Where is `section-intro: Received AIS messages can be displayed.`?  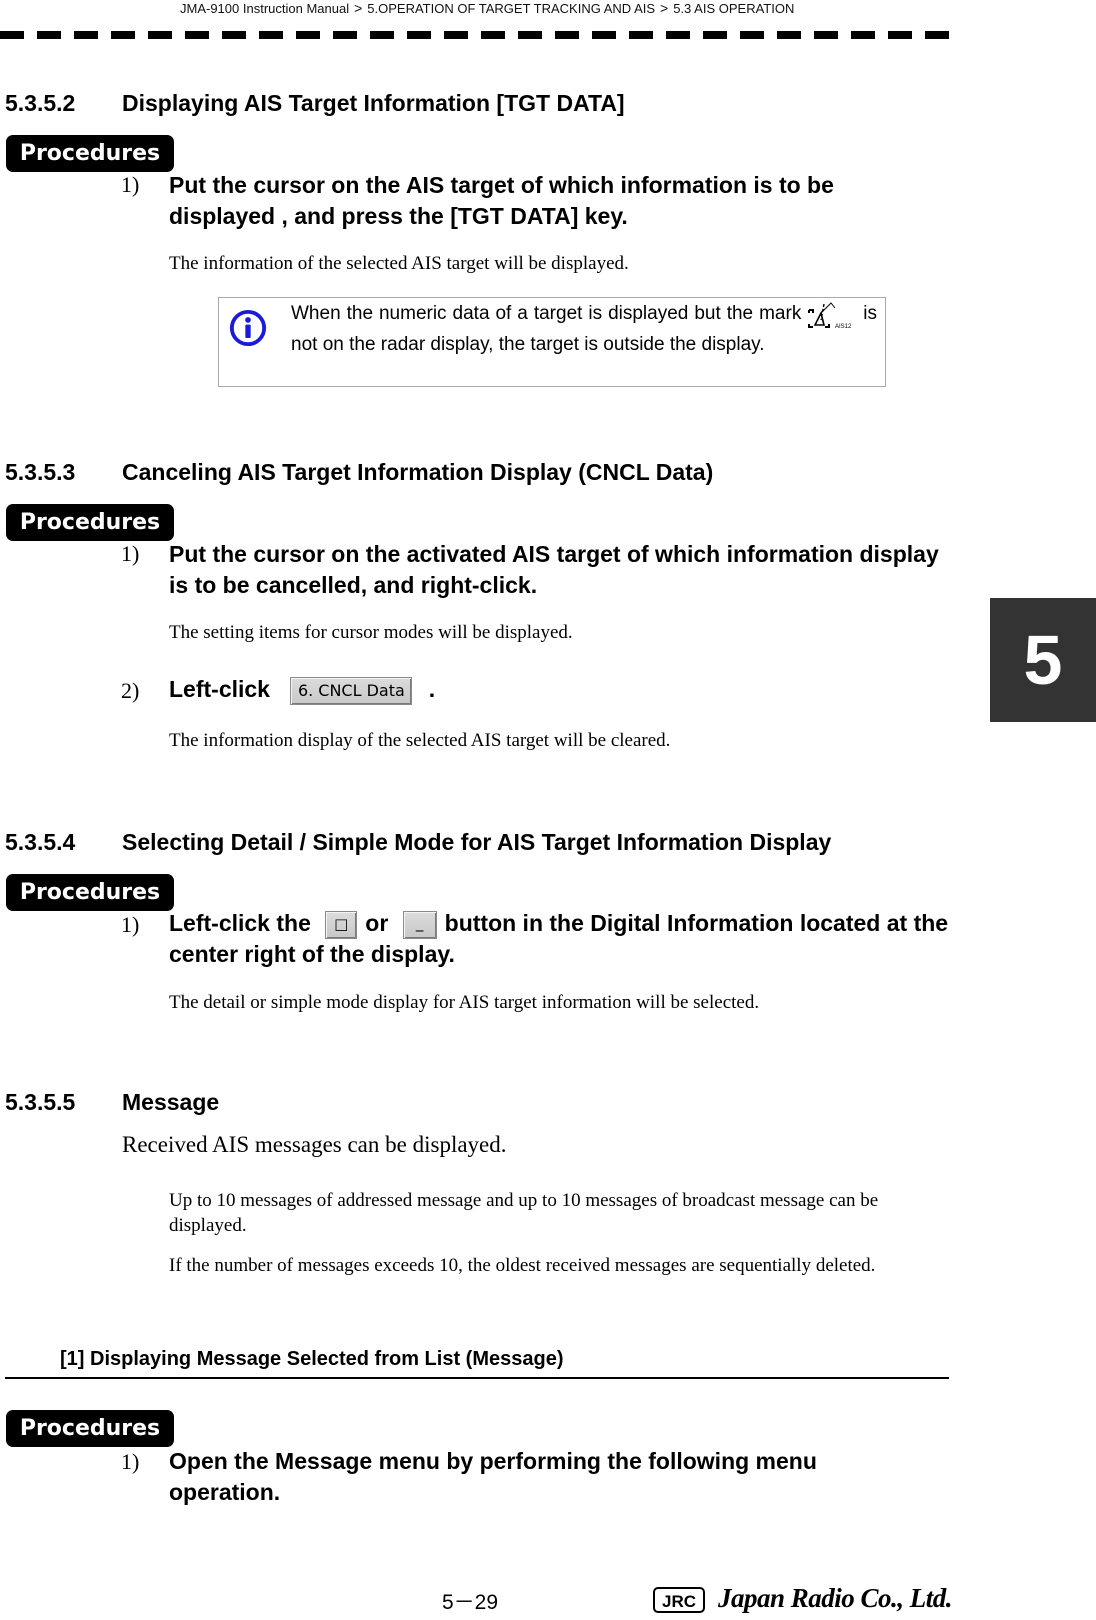 section-intro: Received AIS messages can be displayed. is located at coordinates (314, 1144).